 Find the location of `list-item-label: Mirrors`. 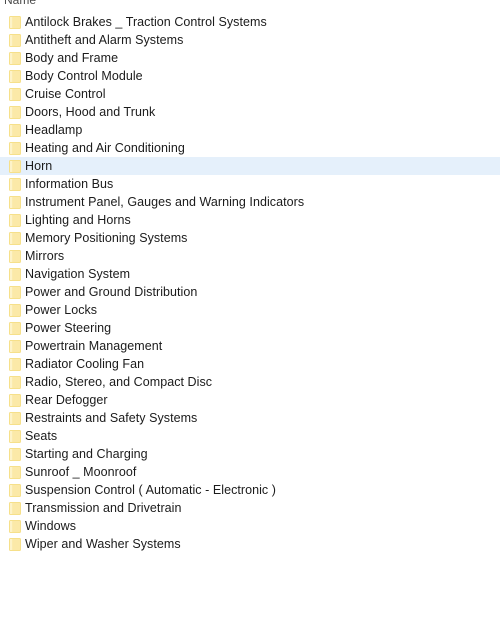

list-item-label: Mirrors is located at coordinates (45, 256).